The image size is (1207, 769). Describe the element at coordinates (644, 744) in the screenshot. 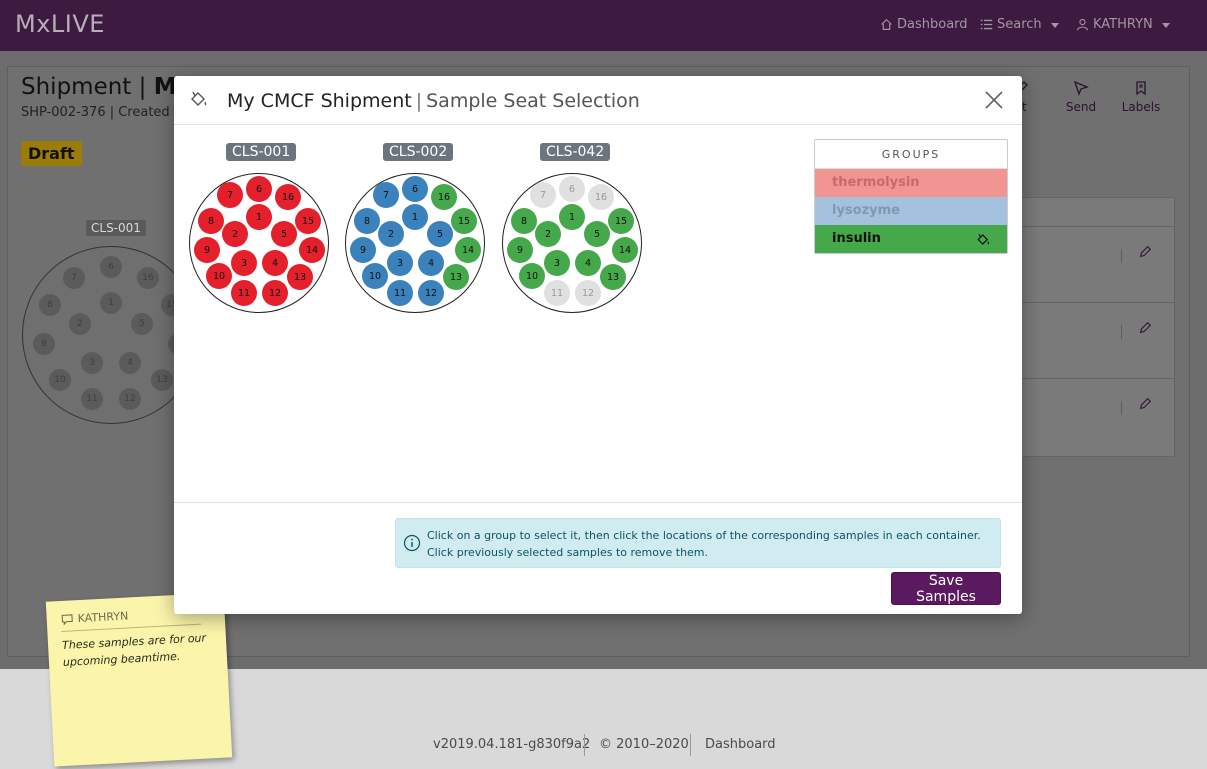

I see `footer-copyright: © 2010–2020` at that location.